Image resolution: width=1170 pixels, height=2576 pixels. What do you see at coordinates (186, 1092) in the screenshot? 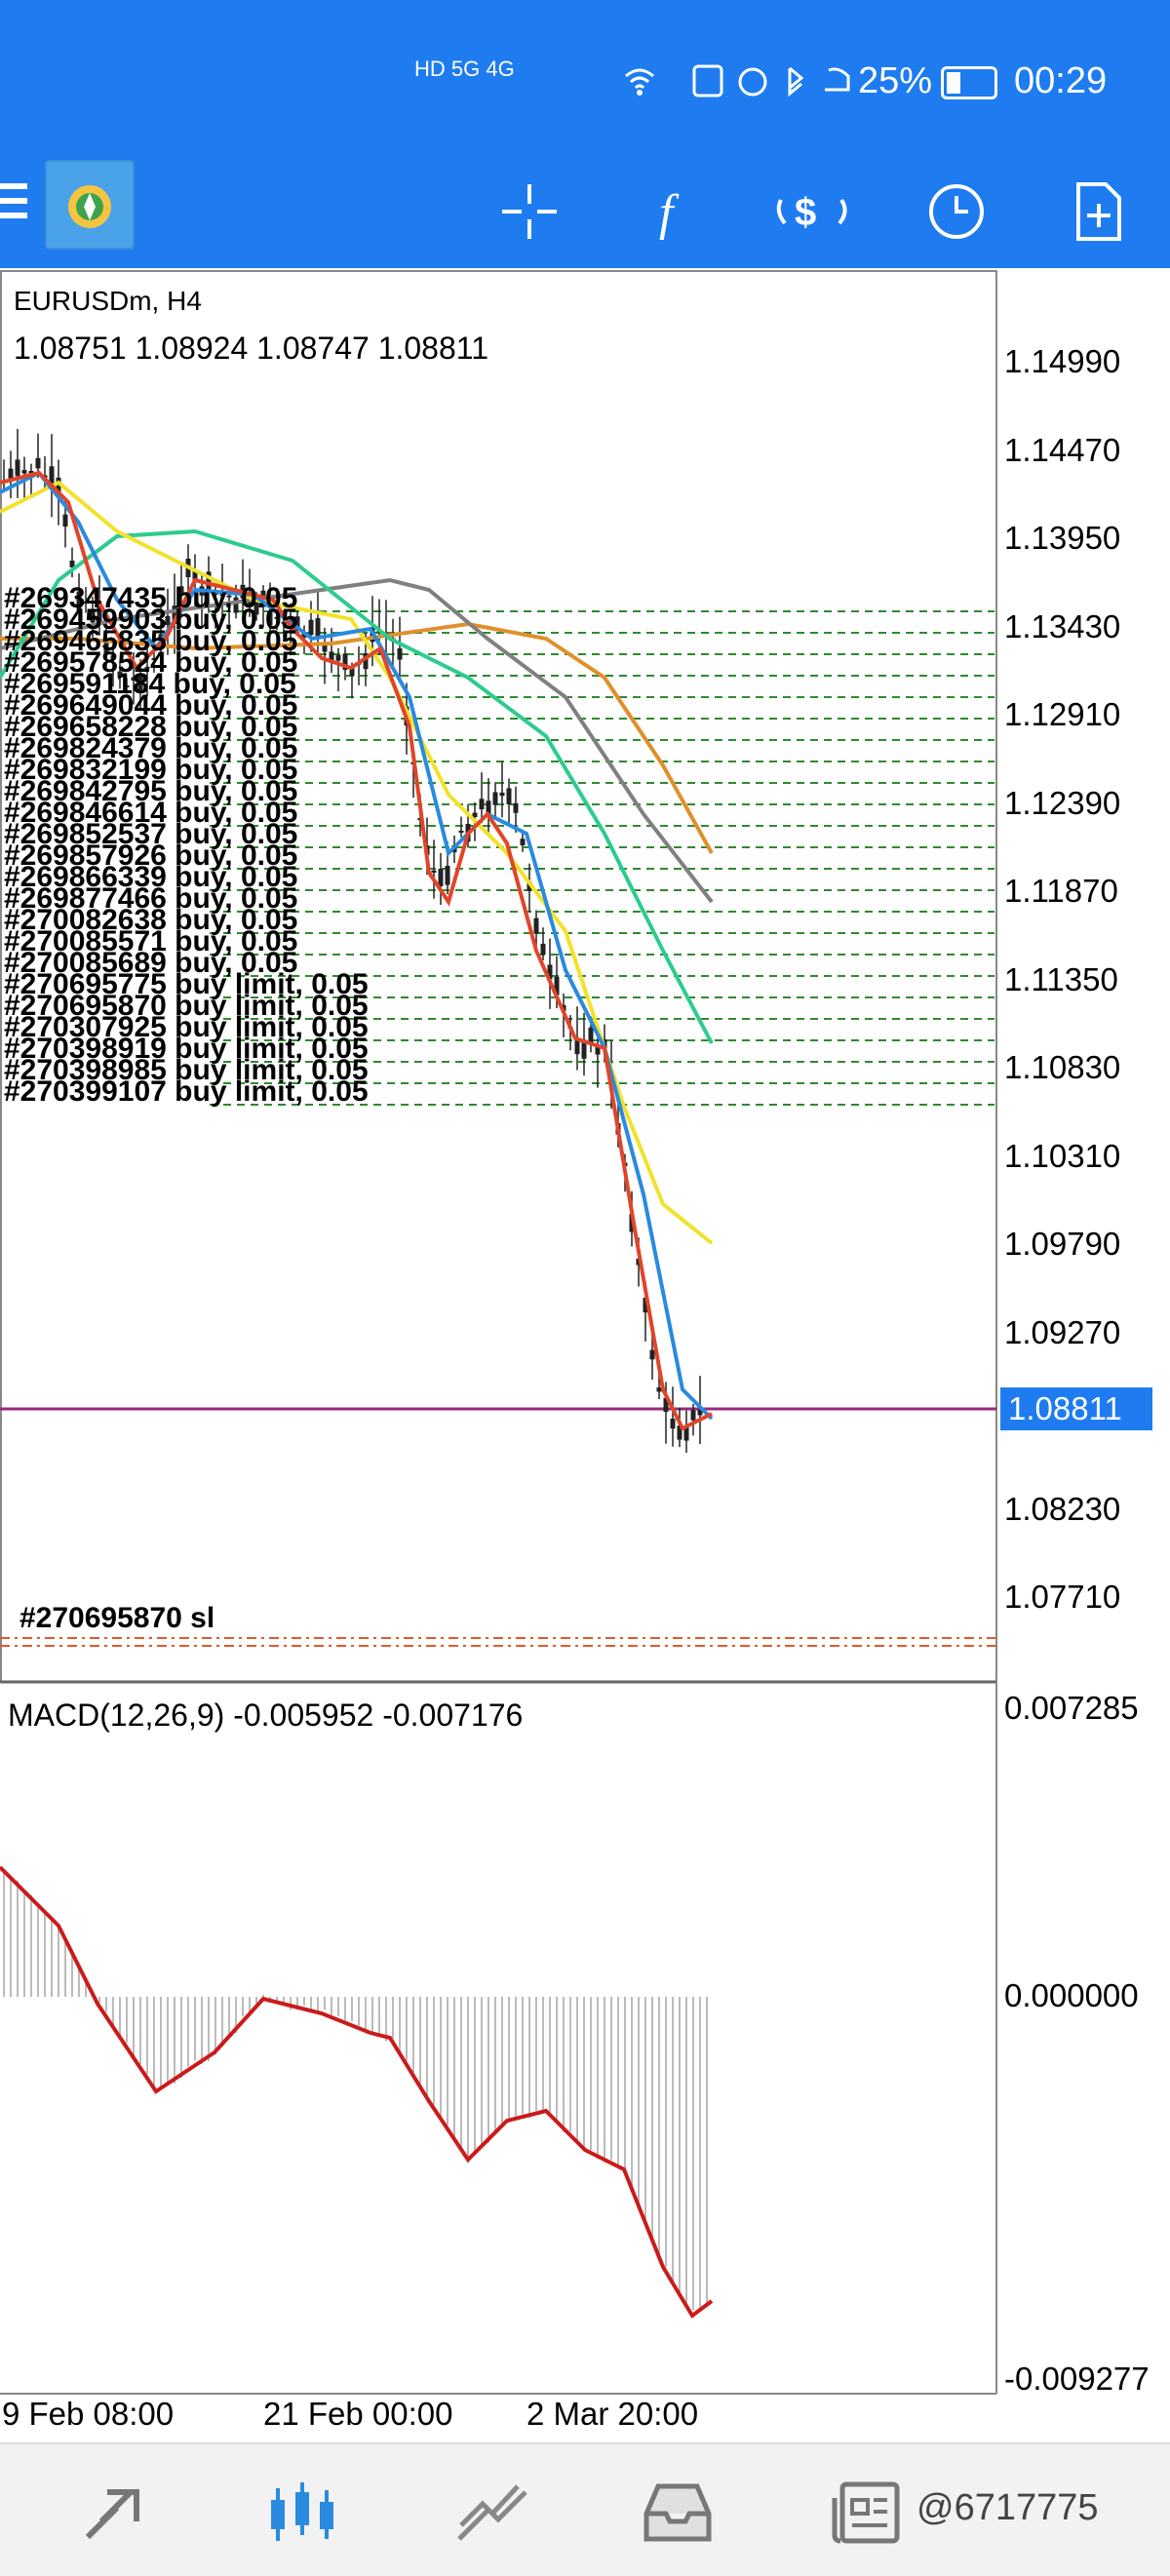
I see `order-label: #270399107 buy limit, 0.05` at bounding box center [186, 1092].